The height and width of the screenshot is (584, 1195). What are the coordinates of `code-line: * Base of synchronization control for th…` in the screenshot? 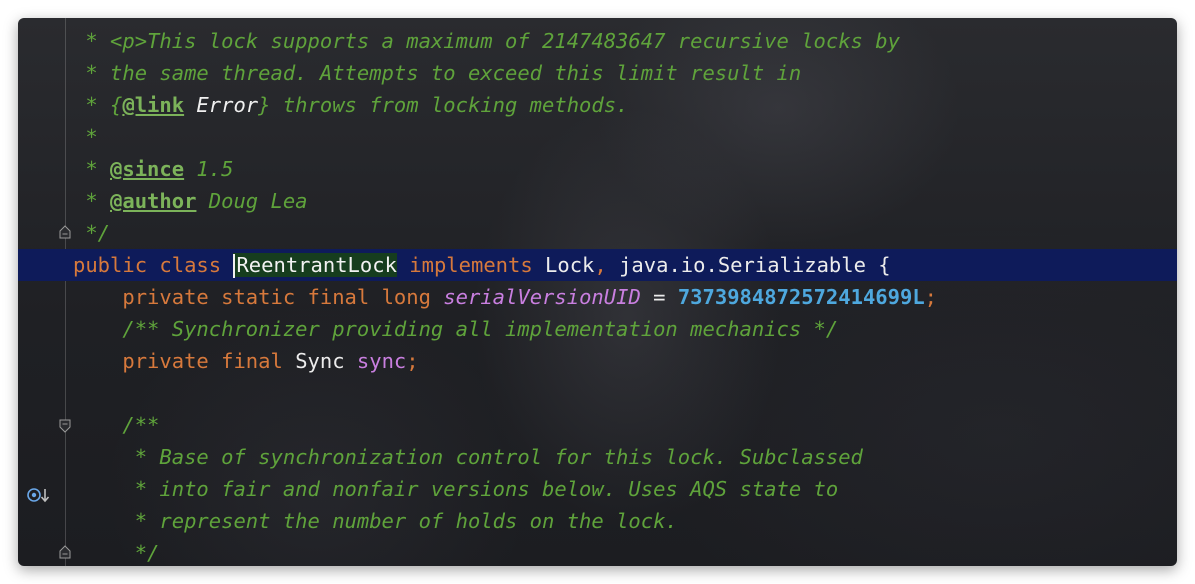 It's located at (498, 457).